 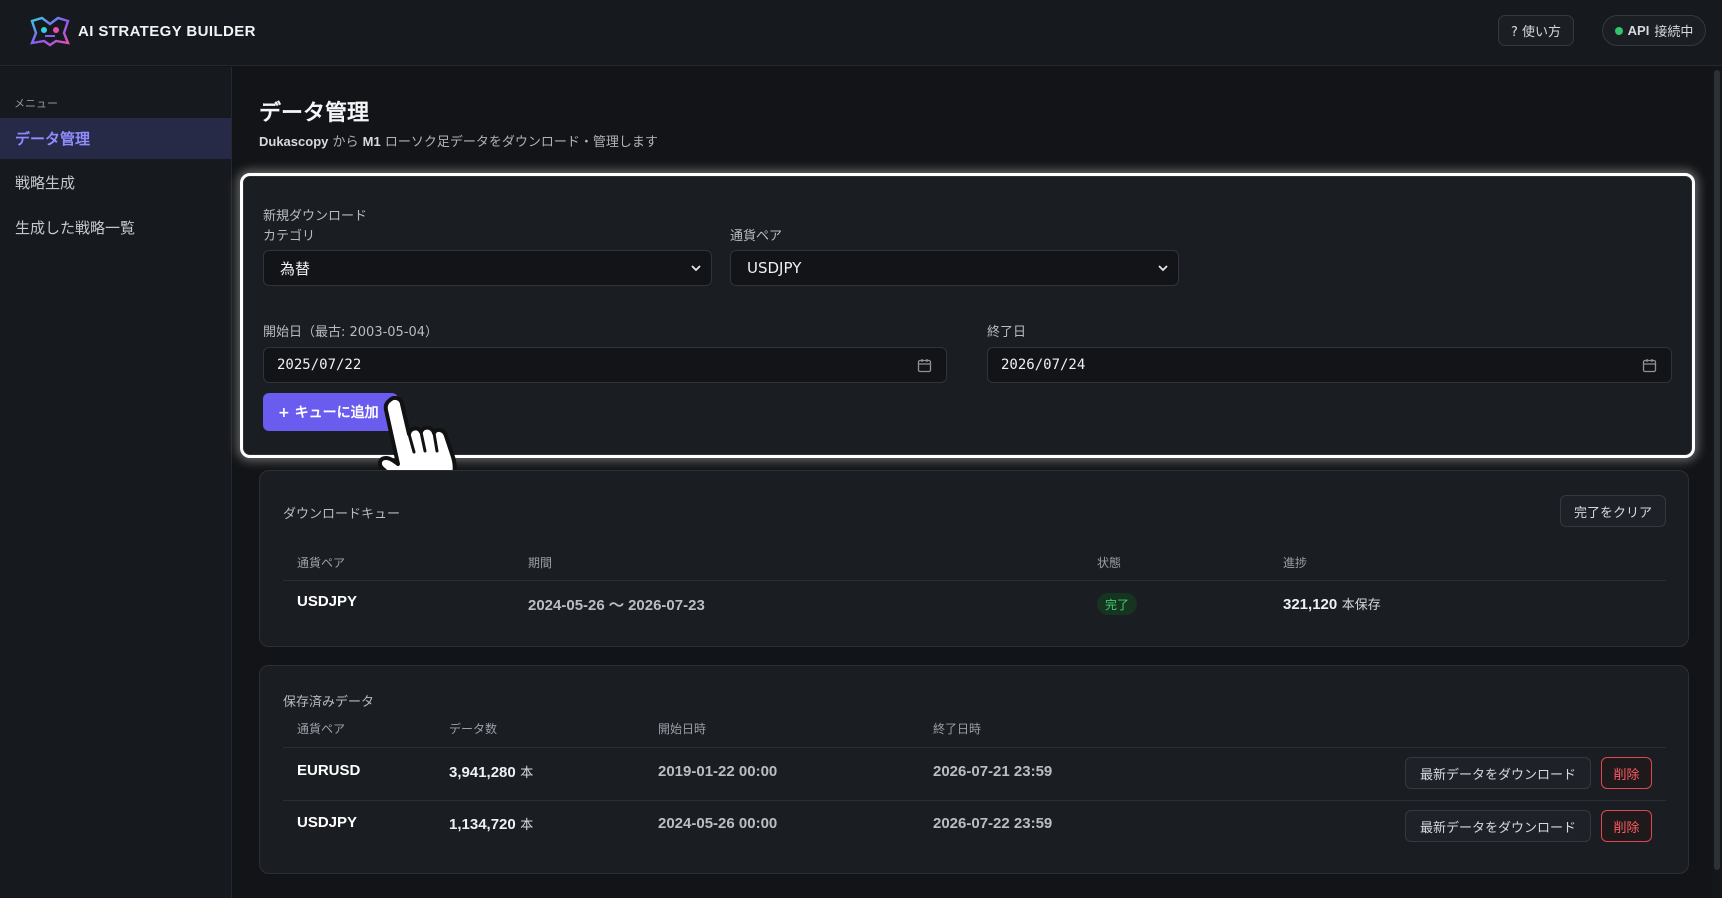 What do you see at coordinates (1638, 30) in the screenshot?
I see `api-status-label: API` at bounding box center [1638, 30].